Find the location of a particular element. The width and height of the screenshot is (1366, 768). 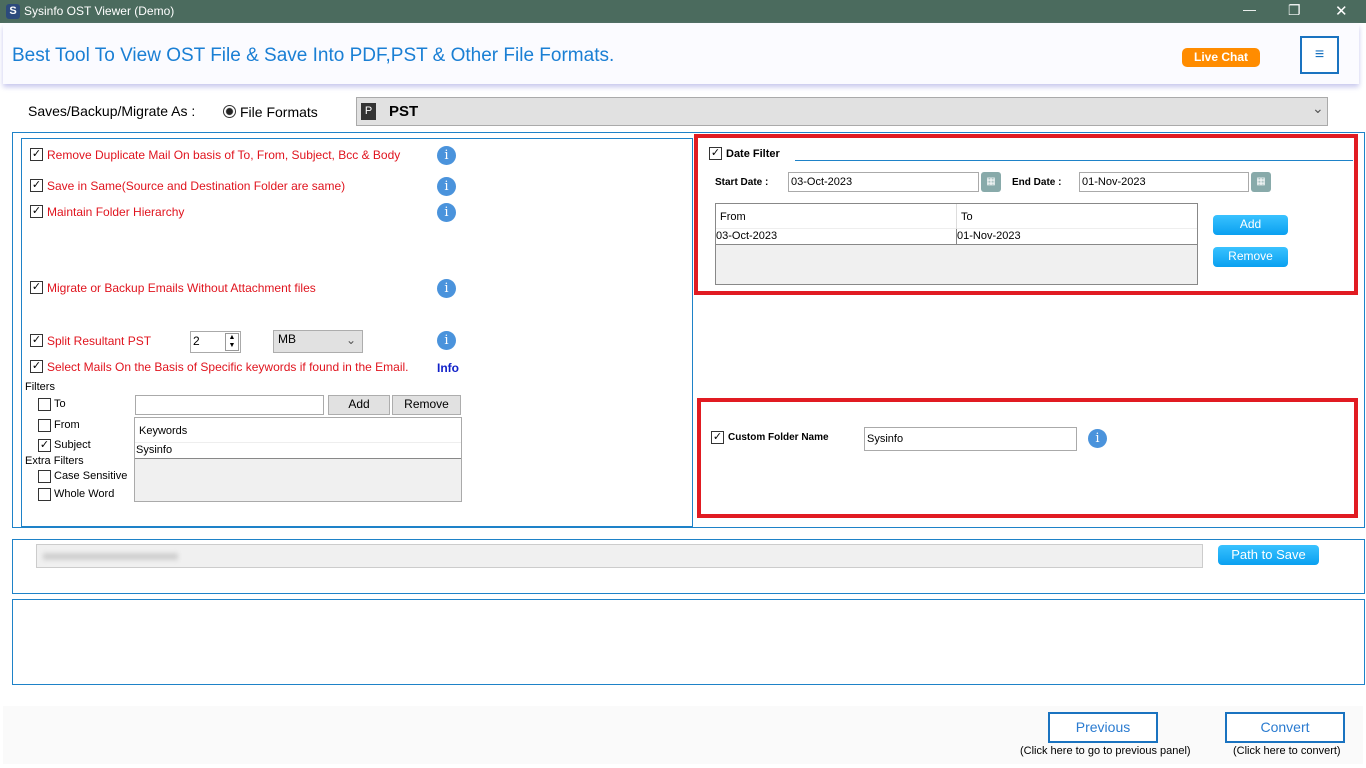

custom-folder-box is located at coordinates (1027, 458).